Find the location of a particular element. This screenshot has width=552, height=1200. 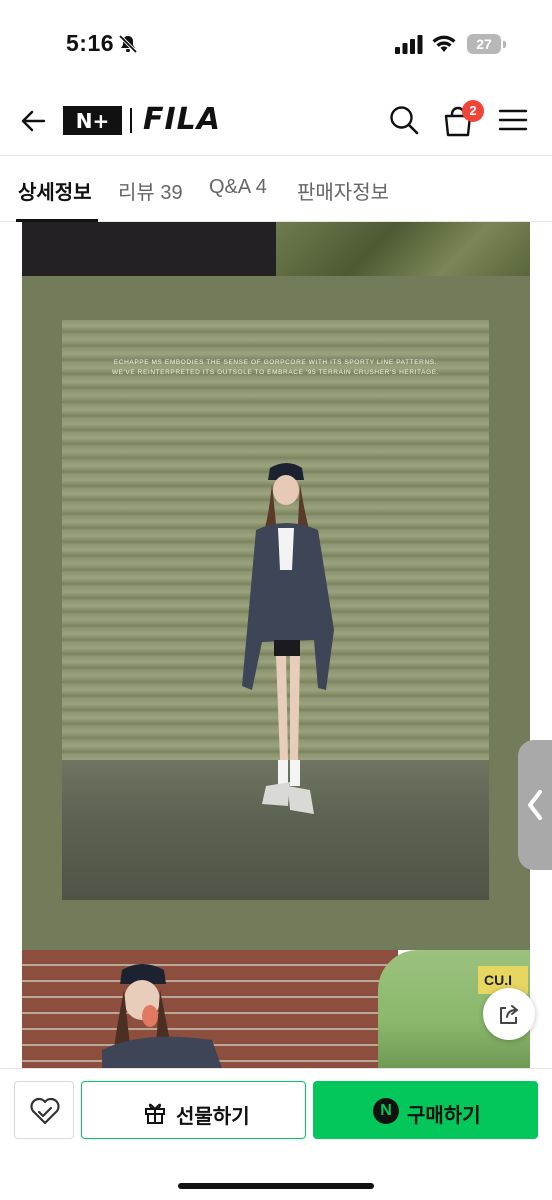

gift-button: 선물하기 is located at coordinates (193, 1110).